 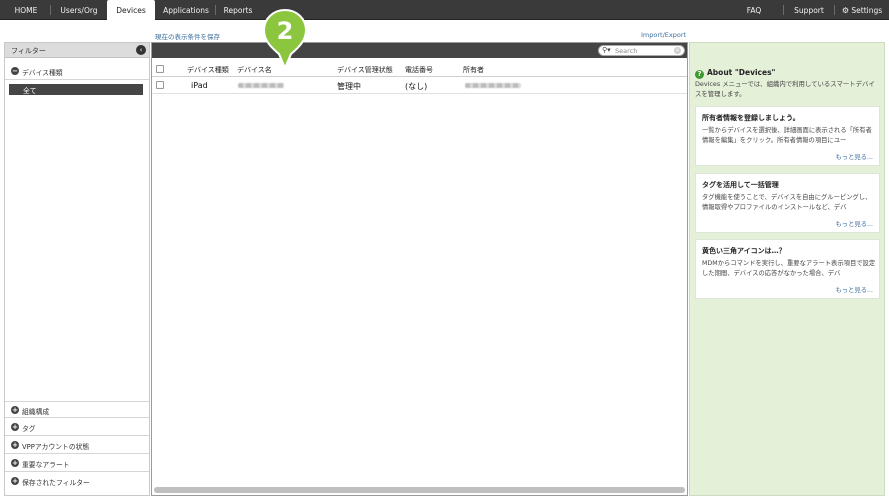 What do you see at coordinates (867, 10) in the screenshot?
I see `nav-settings-label: Settings` at bounding box center [867, 10].